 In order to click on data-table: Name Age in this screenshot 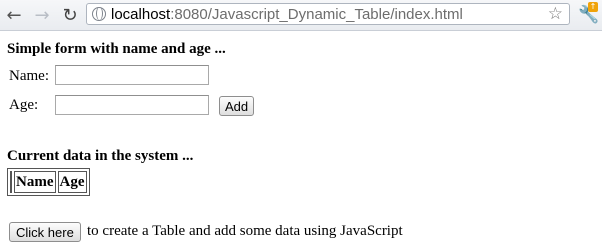, I will do `click(48, 182)`.